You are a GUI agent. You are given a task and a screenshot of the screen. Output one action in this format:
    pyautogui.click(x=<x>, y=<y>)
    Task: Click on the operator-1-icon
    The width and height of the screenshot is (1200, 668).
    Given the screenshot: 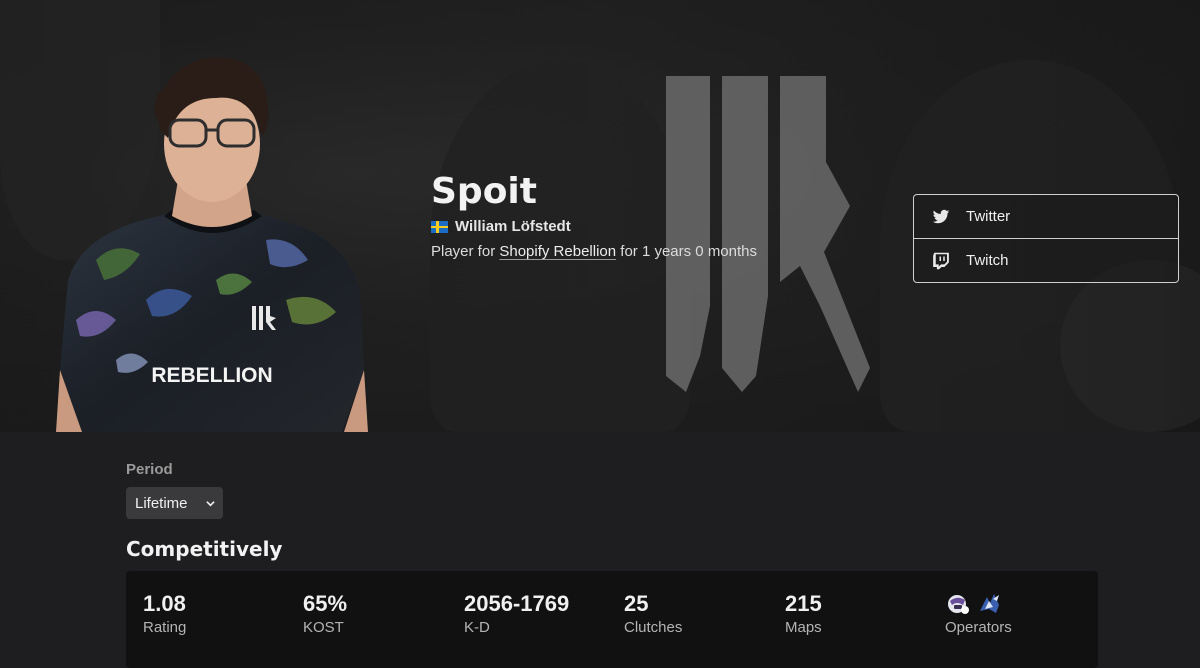 What is the action you would take?
    pyautogui.click(x=958, y=604)
    